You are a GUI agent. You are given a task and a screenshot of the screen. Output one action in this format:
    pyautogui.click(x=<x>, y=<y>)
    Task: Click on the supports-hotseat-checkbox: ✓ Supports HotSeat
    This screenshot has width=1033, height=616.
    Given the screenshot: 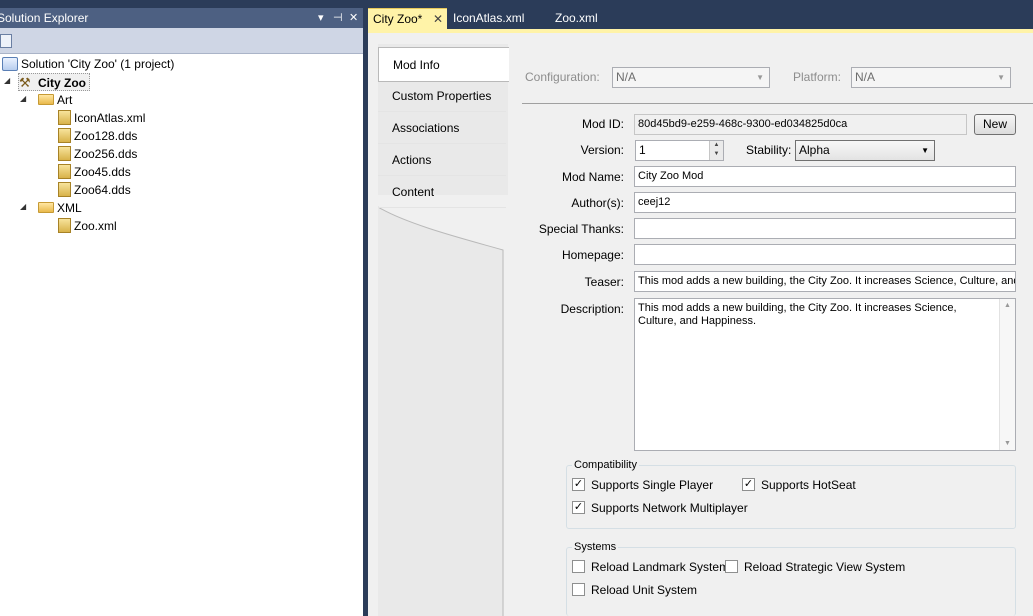 What is the action you would take?
    pyautogui.click(x=799, y=486)
    